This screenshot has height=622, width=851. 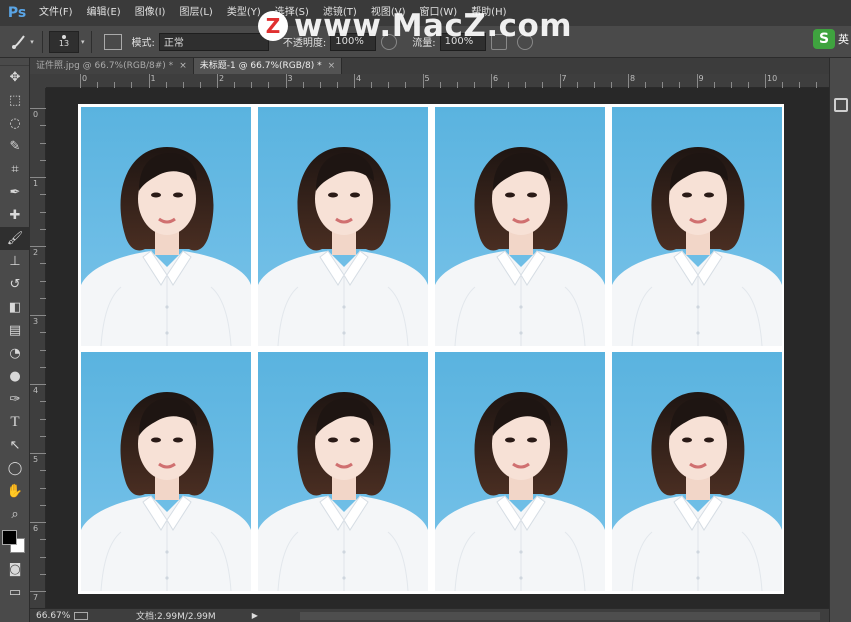 What do you see at coordinates (15, 569) in the screenshot?
I see `quick-mask-icon: ◙` at bounding box center [15, 569].